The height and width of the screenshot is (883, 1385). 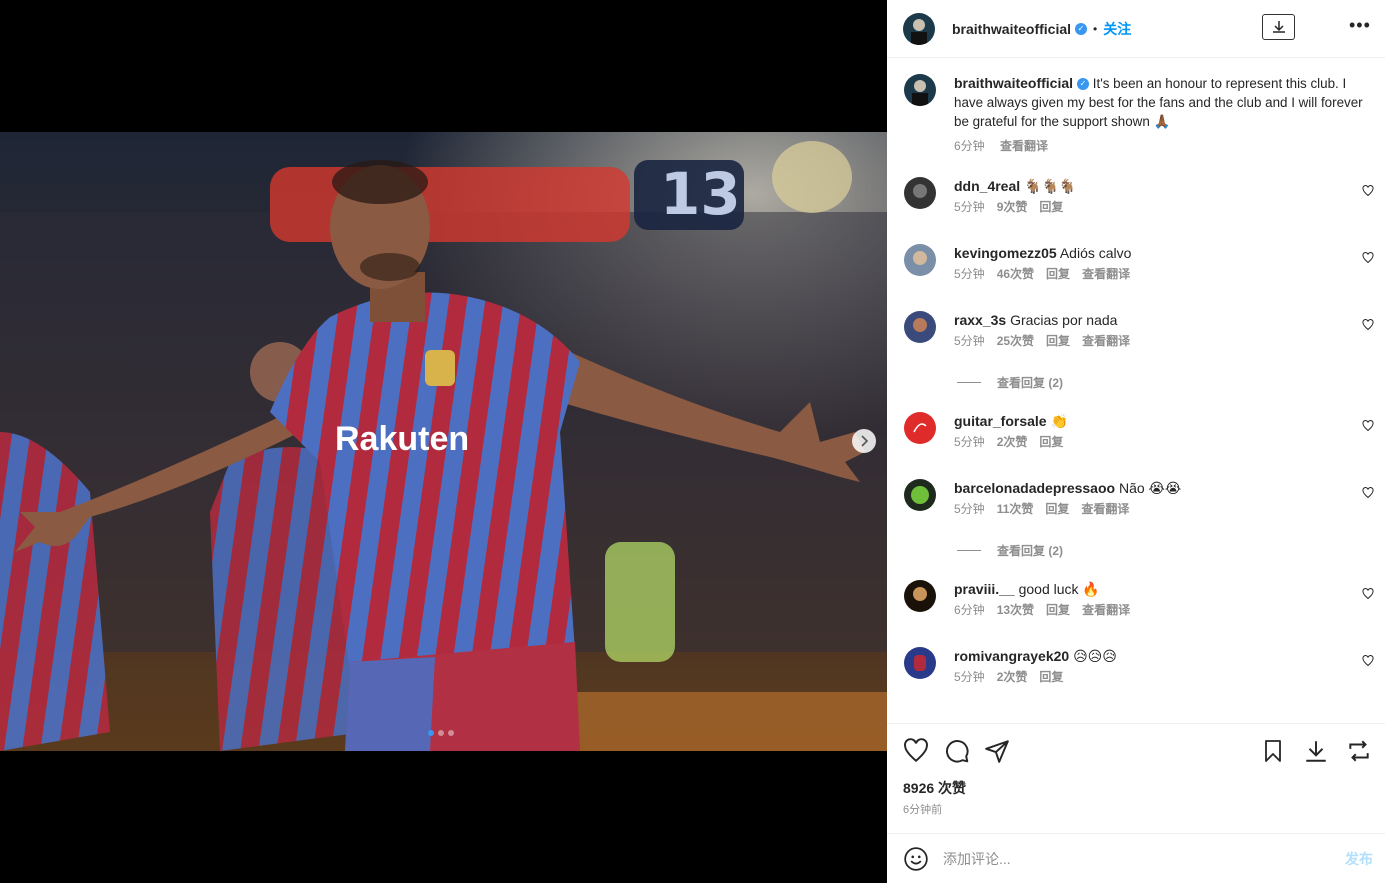 I want to click on svg-text: Rakuten, so click(x=402, y=439).